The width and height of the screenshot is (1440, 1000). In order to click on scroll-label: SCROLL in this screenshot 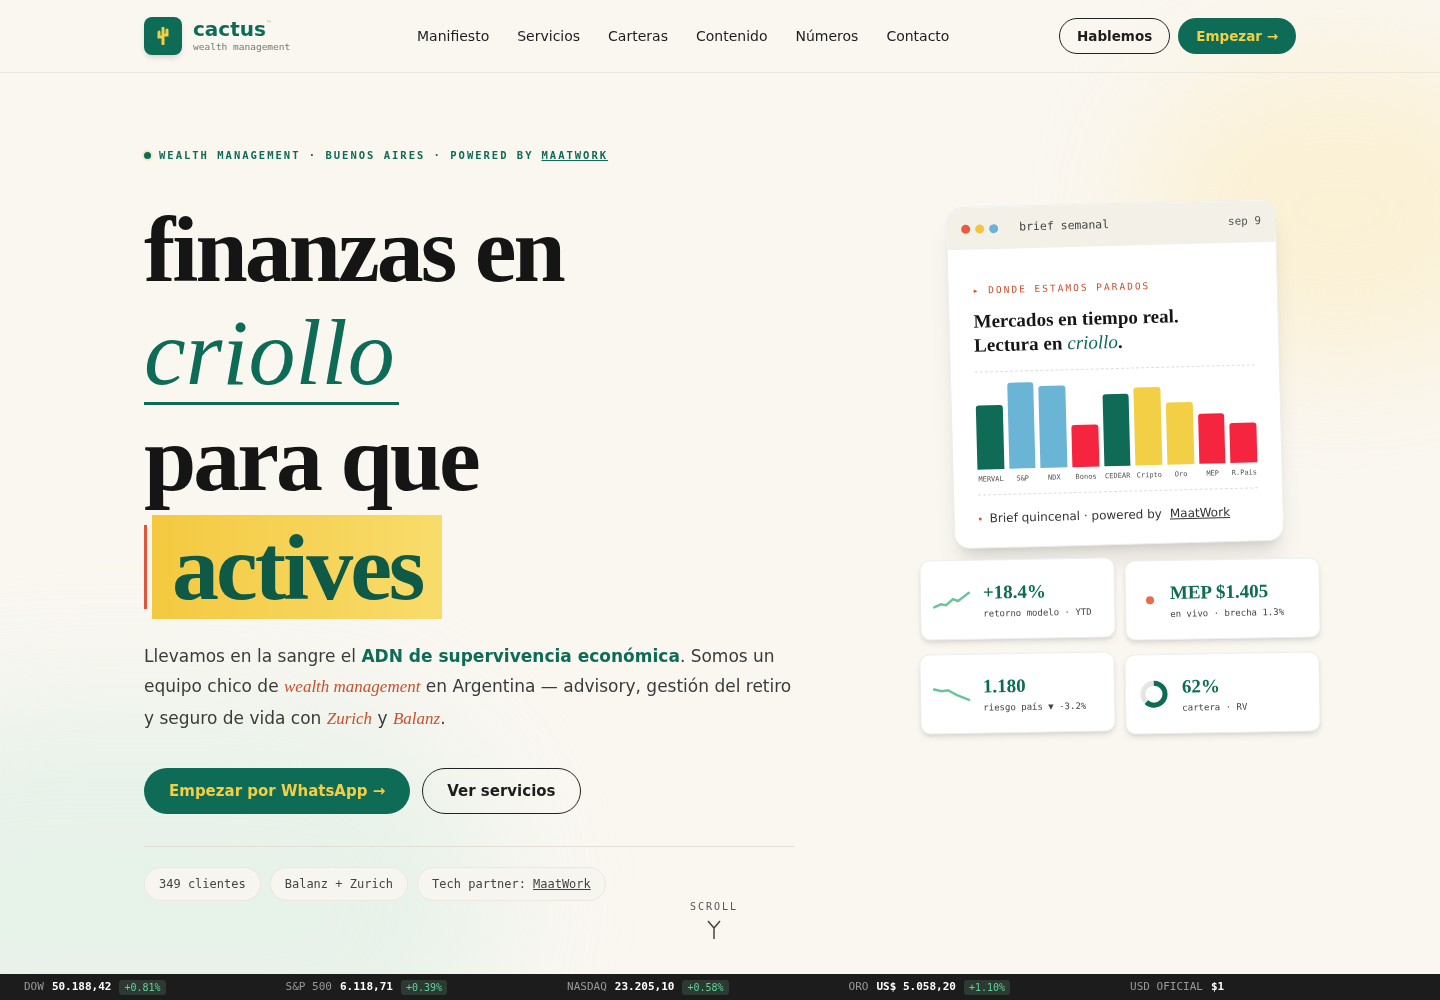, I will do `click(714, 907)`.